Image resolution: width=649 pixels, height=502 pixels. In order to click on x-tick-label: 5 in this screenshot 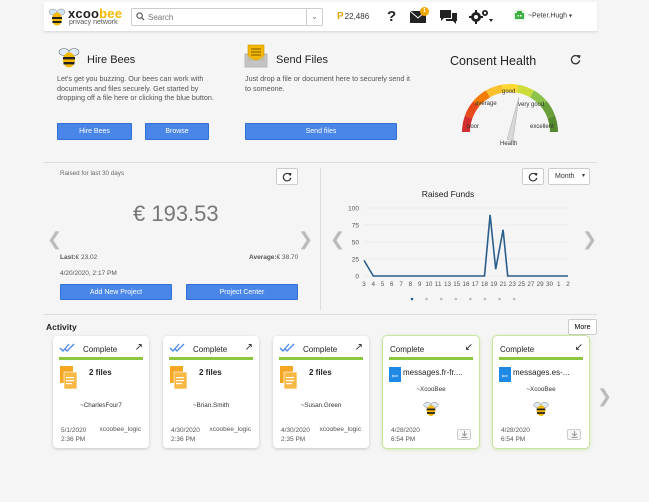, I will do `click(383, 284)`.